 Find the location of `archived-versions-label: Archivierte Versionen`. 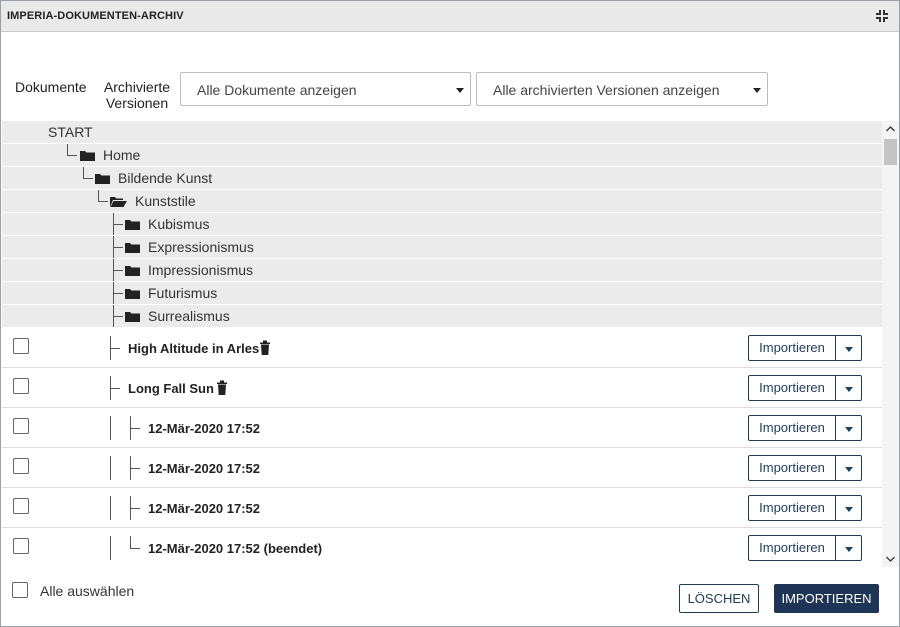

archived-versions-label: Archivierte Versionen is located at coordinates (137, 95).